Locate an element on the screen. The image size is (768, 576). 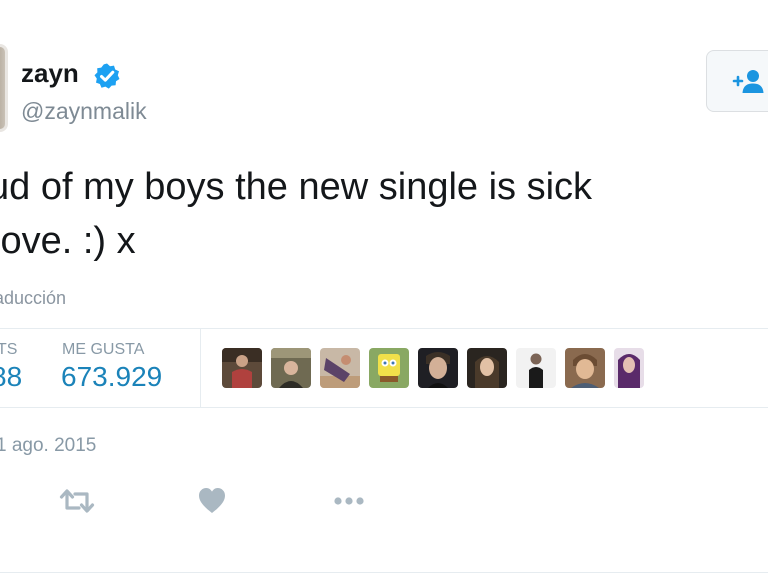
stats-bar: TS 88 ME GUSTA 673.929 is located at coordinates (384, 368).